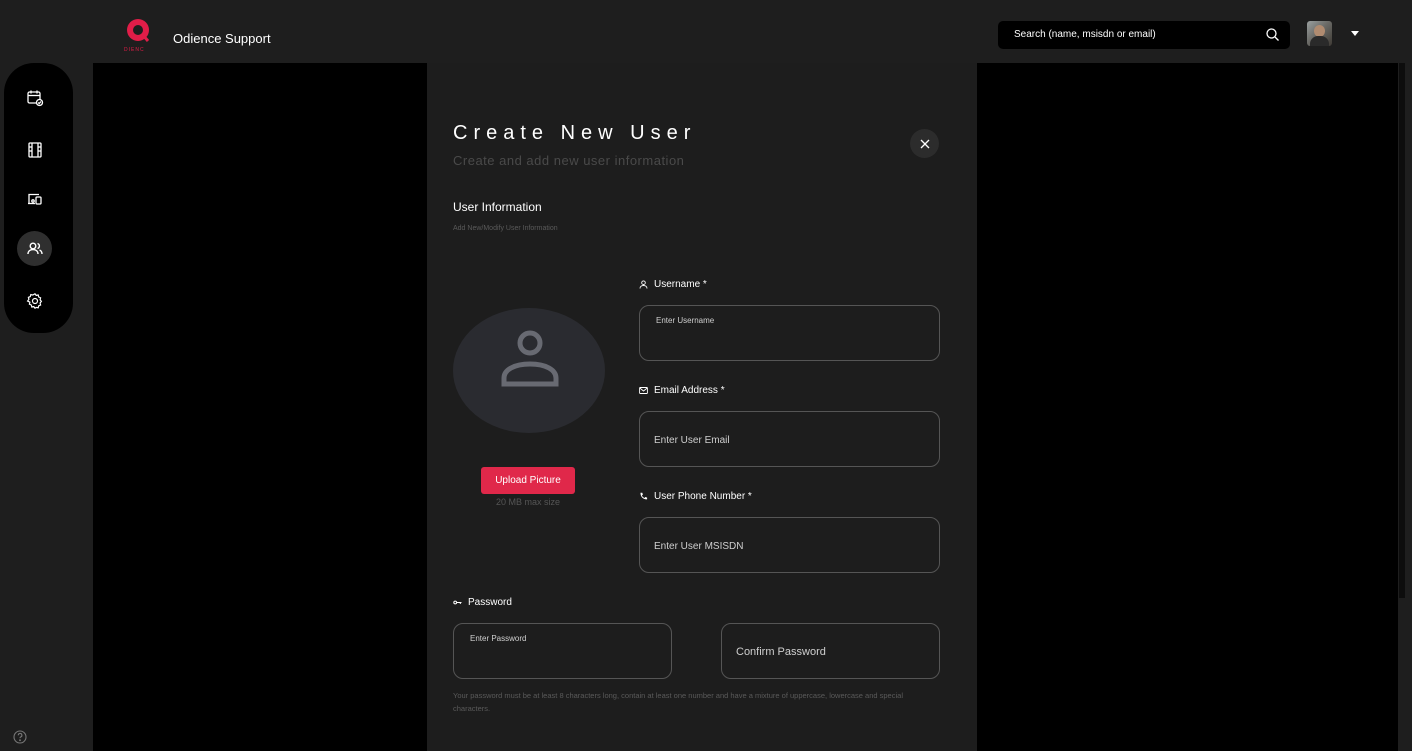 This screenshot has height=751, width=1412. What do you see at coordinates (781, 652) in the screenshot?
I see `confirm-password-placeholder: Confirm Password` at bounding box center [781, 652].